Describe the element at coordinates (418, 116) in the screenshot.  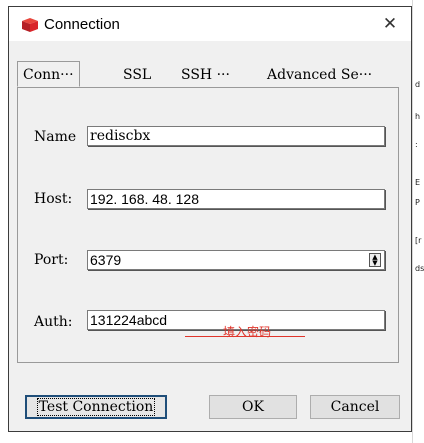
I see `bg-text: h` at that location.